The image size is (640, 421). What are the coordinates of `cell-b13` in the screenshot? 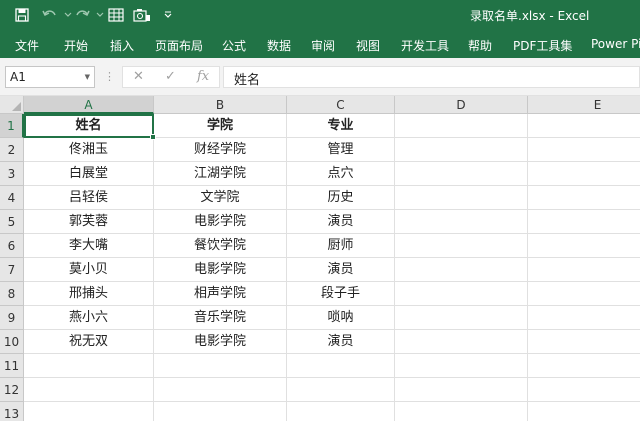 It's located at (220, 411).